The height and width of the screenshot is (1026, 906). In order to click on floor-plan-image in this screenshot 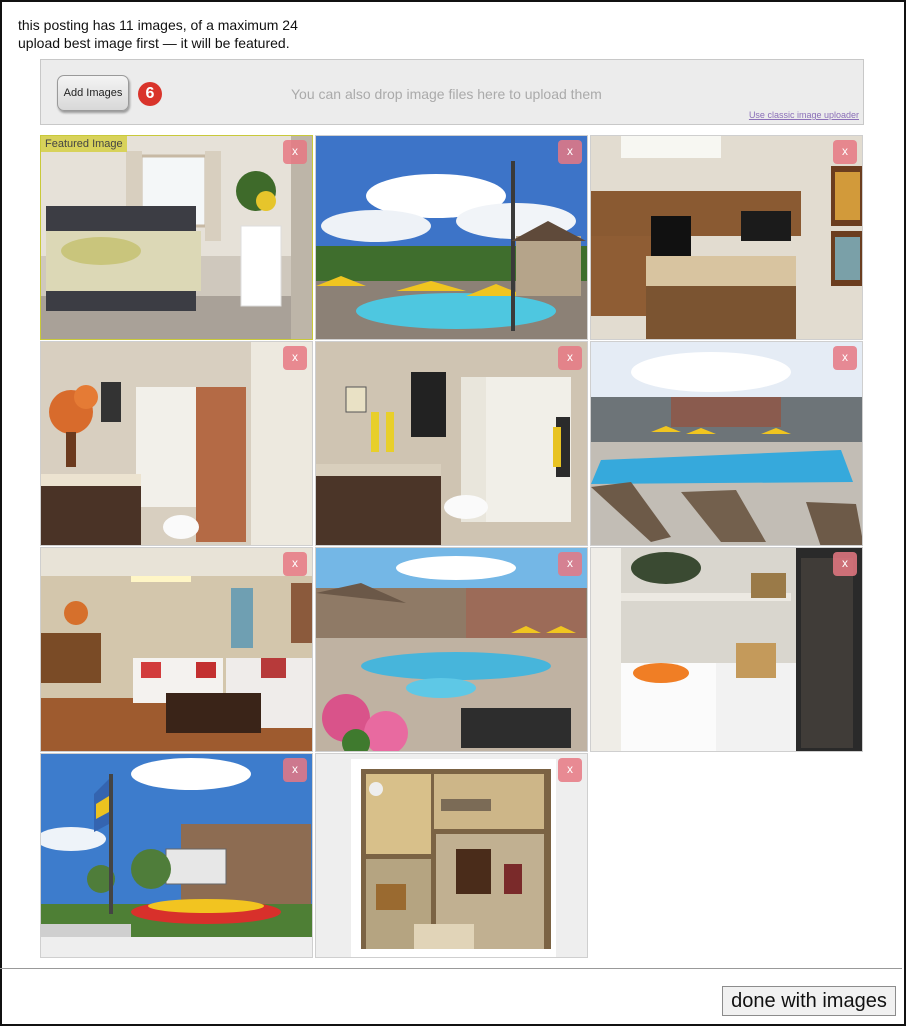, I will do `click(451, 855)`.